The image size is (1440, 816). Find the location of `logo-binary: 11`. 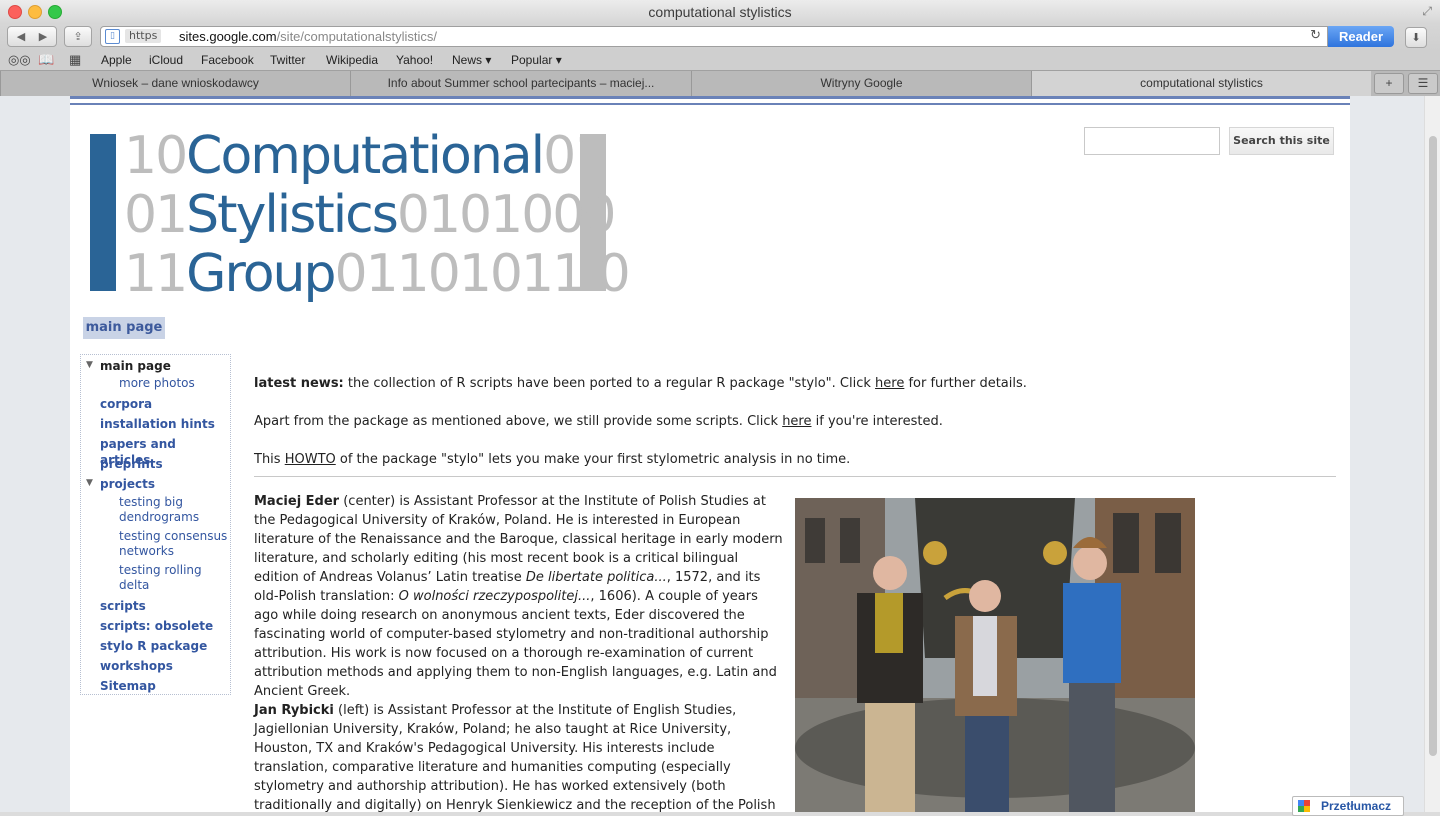

logo-binary: 11 is located at coordinates (156, 274).